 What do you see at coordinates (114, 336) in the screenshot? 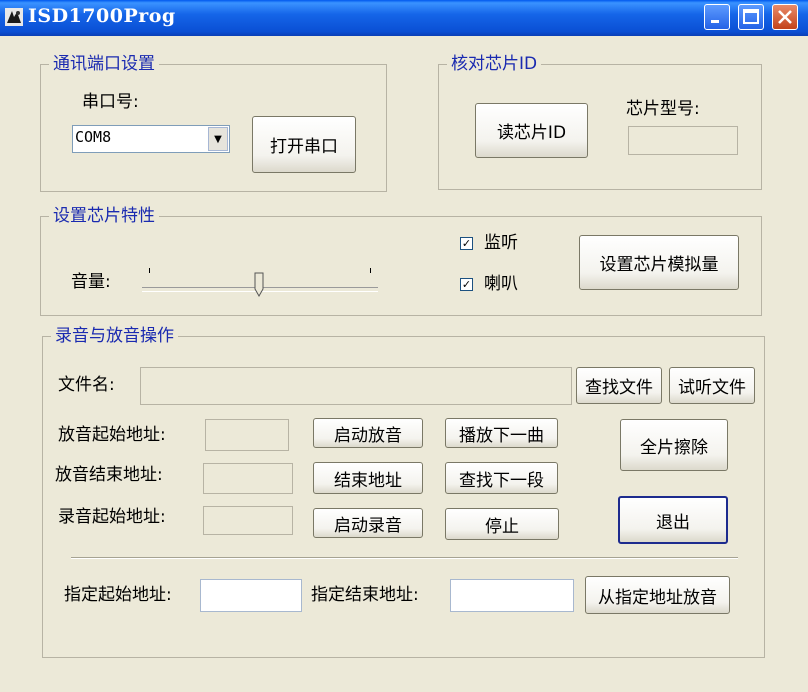
I see `record-group-title: 录音与放音操作` at bounding box center [114, 336].